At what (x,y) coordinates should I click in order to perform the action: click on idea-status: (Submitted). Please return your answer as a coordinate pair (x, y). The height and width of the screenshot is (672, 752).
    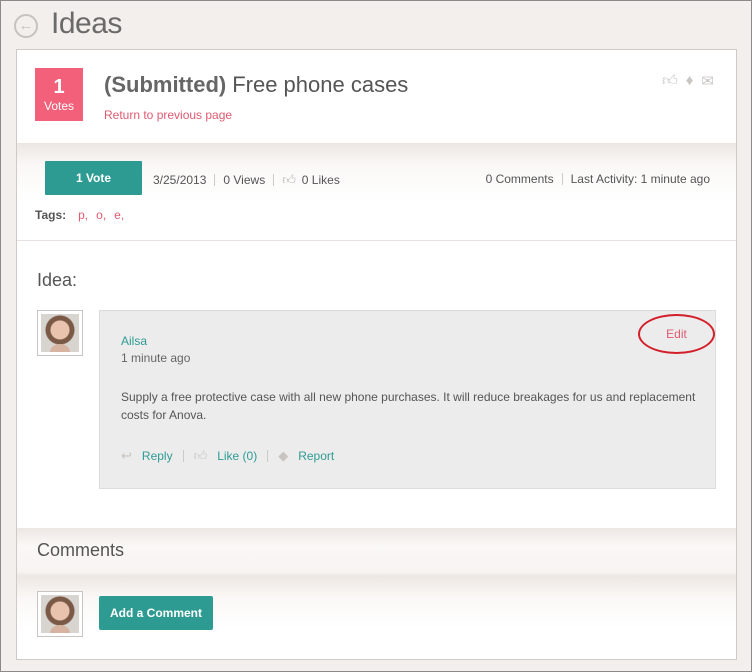
    Looking at the image, I should click on (165, 84).